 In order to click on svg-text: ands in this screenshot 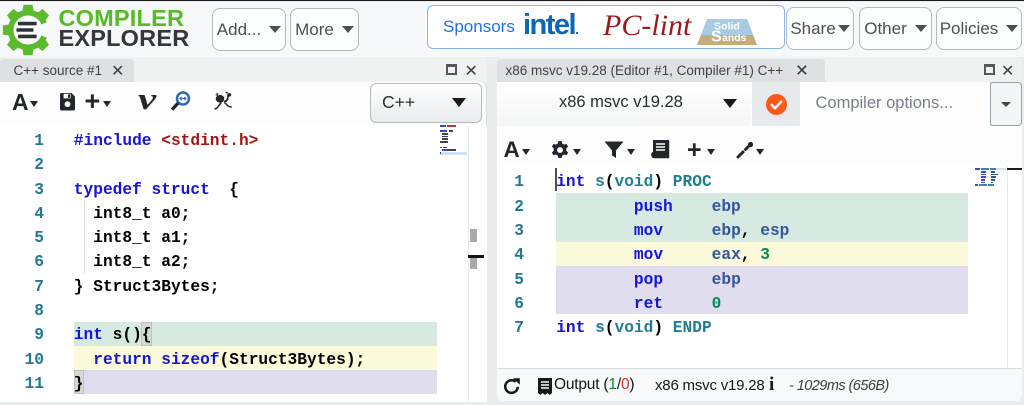, I will do `click(734, 38)`.